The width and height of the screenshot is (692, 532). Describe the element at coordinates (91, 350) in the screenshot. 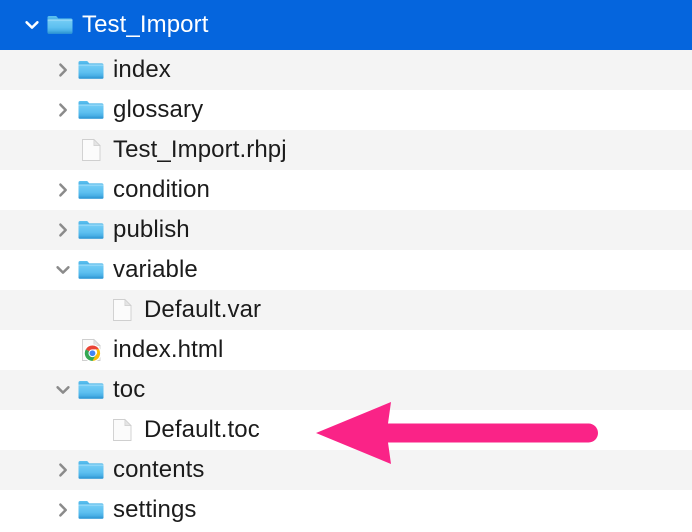

I see `chrome-document-icon` at that location.